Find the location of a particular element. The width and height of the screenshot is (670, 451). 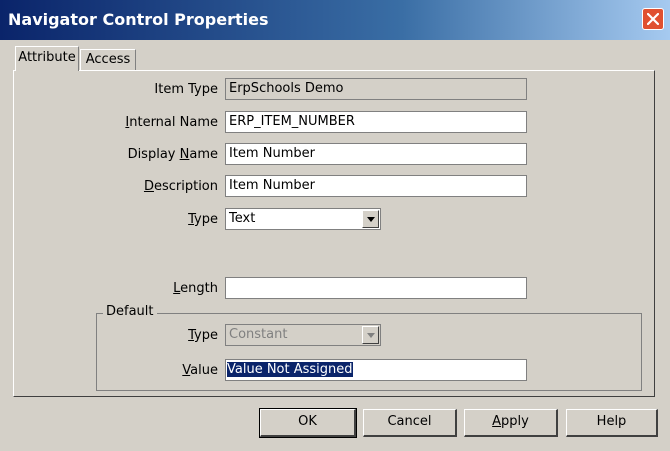

tab-access: Access is located at coordinates (108, 60).